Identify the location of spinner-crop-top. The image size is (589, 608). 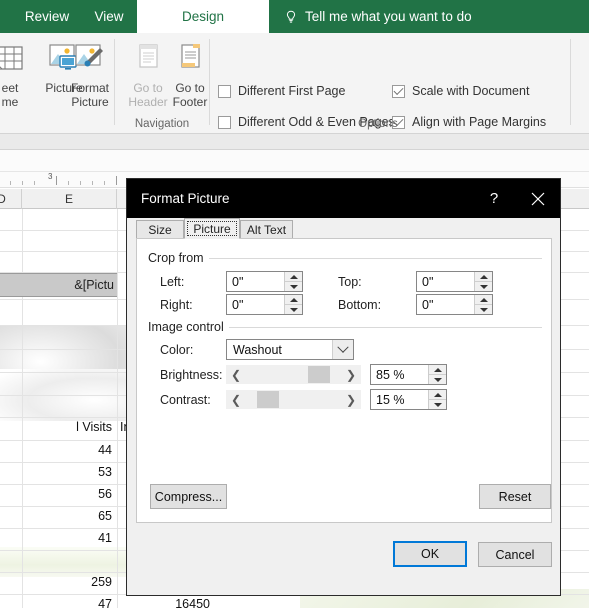
(483, 281).